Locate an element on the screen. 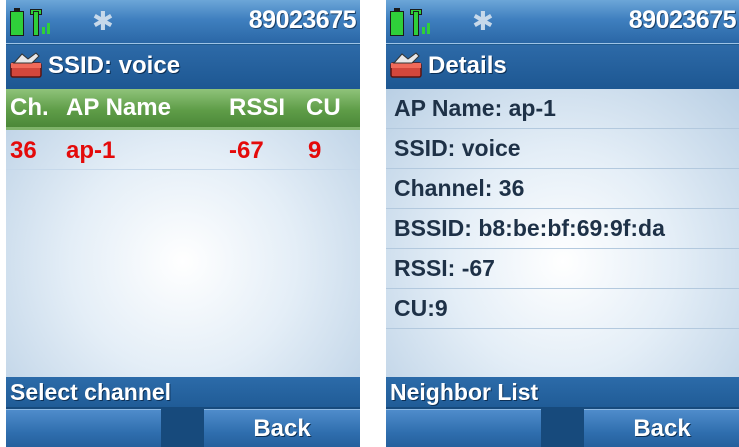 This screenshot has width=739, height=447. detail-text: RSSI: -67 is located at coordinates (444, 268).